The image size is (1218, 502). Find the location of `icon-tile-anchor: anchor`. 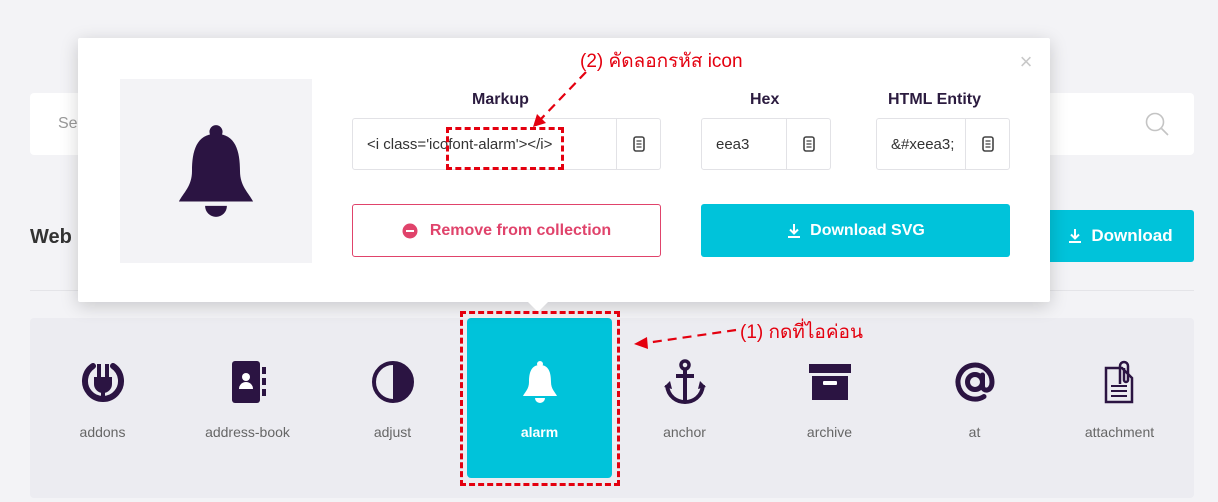

icon-tile-anchor: anchor is located at coordinates (684, 398).